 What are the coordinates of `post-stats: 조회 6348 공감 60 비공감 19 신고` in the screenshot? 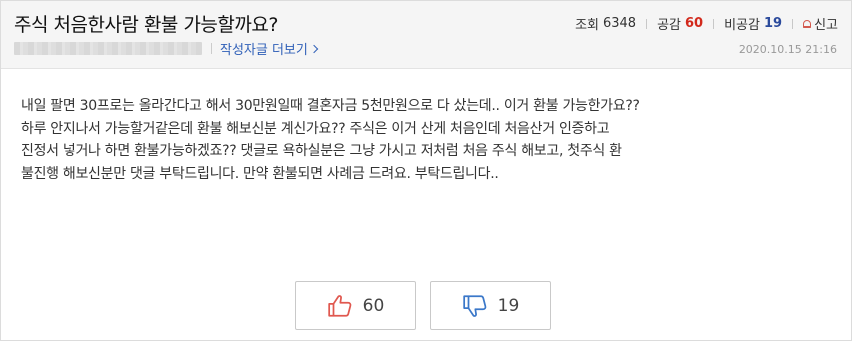 It's located at (706, 23).